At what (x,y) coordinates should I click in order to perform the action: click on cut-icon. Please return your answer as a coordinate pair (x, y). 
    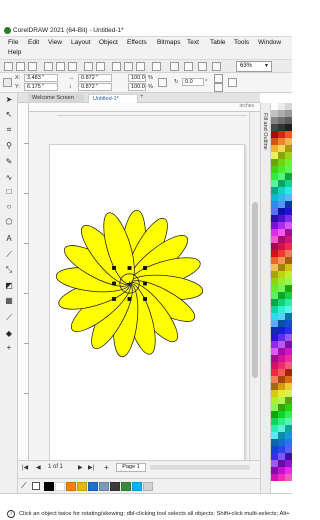
    Looking at the image, I should click on (48, 66).